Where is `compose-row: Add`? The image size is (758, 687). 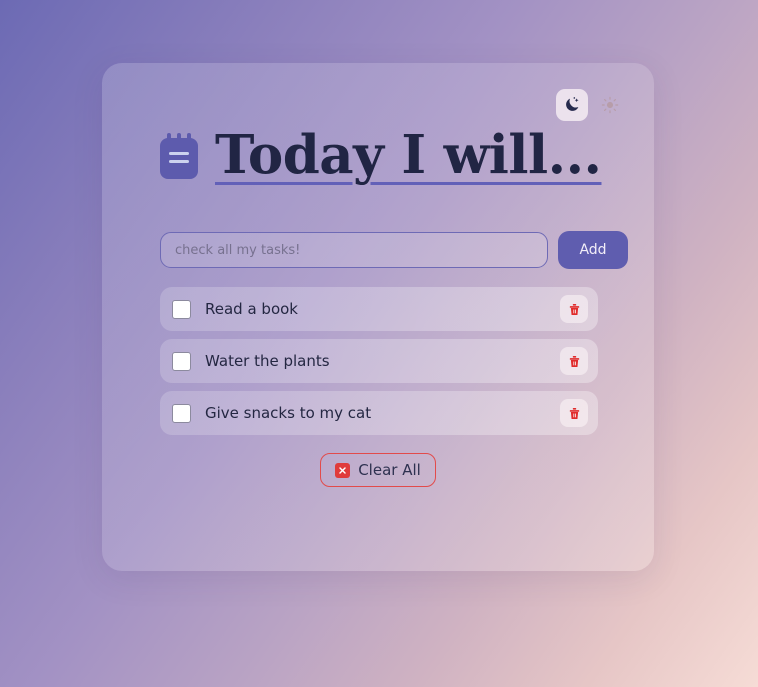
compose-row: Add is located at coordinates (394, 250).